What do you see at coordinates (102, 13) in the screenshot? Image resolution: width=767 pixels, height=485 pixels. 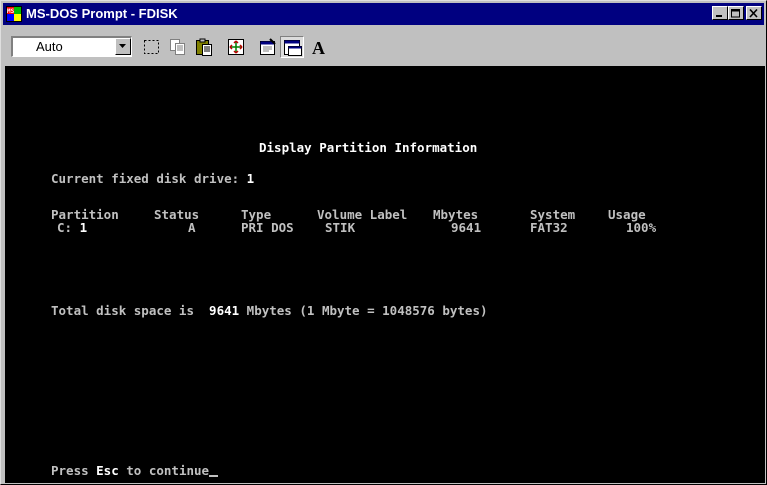 I see `window-title: MS-DOS Prompt - FDISK` at bounding box center [102, 13].